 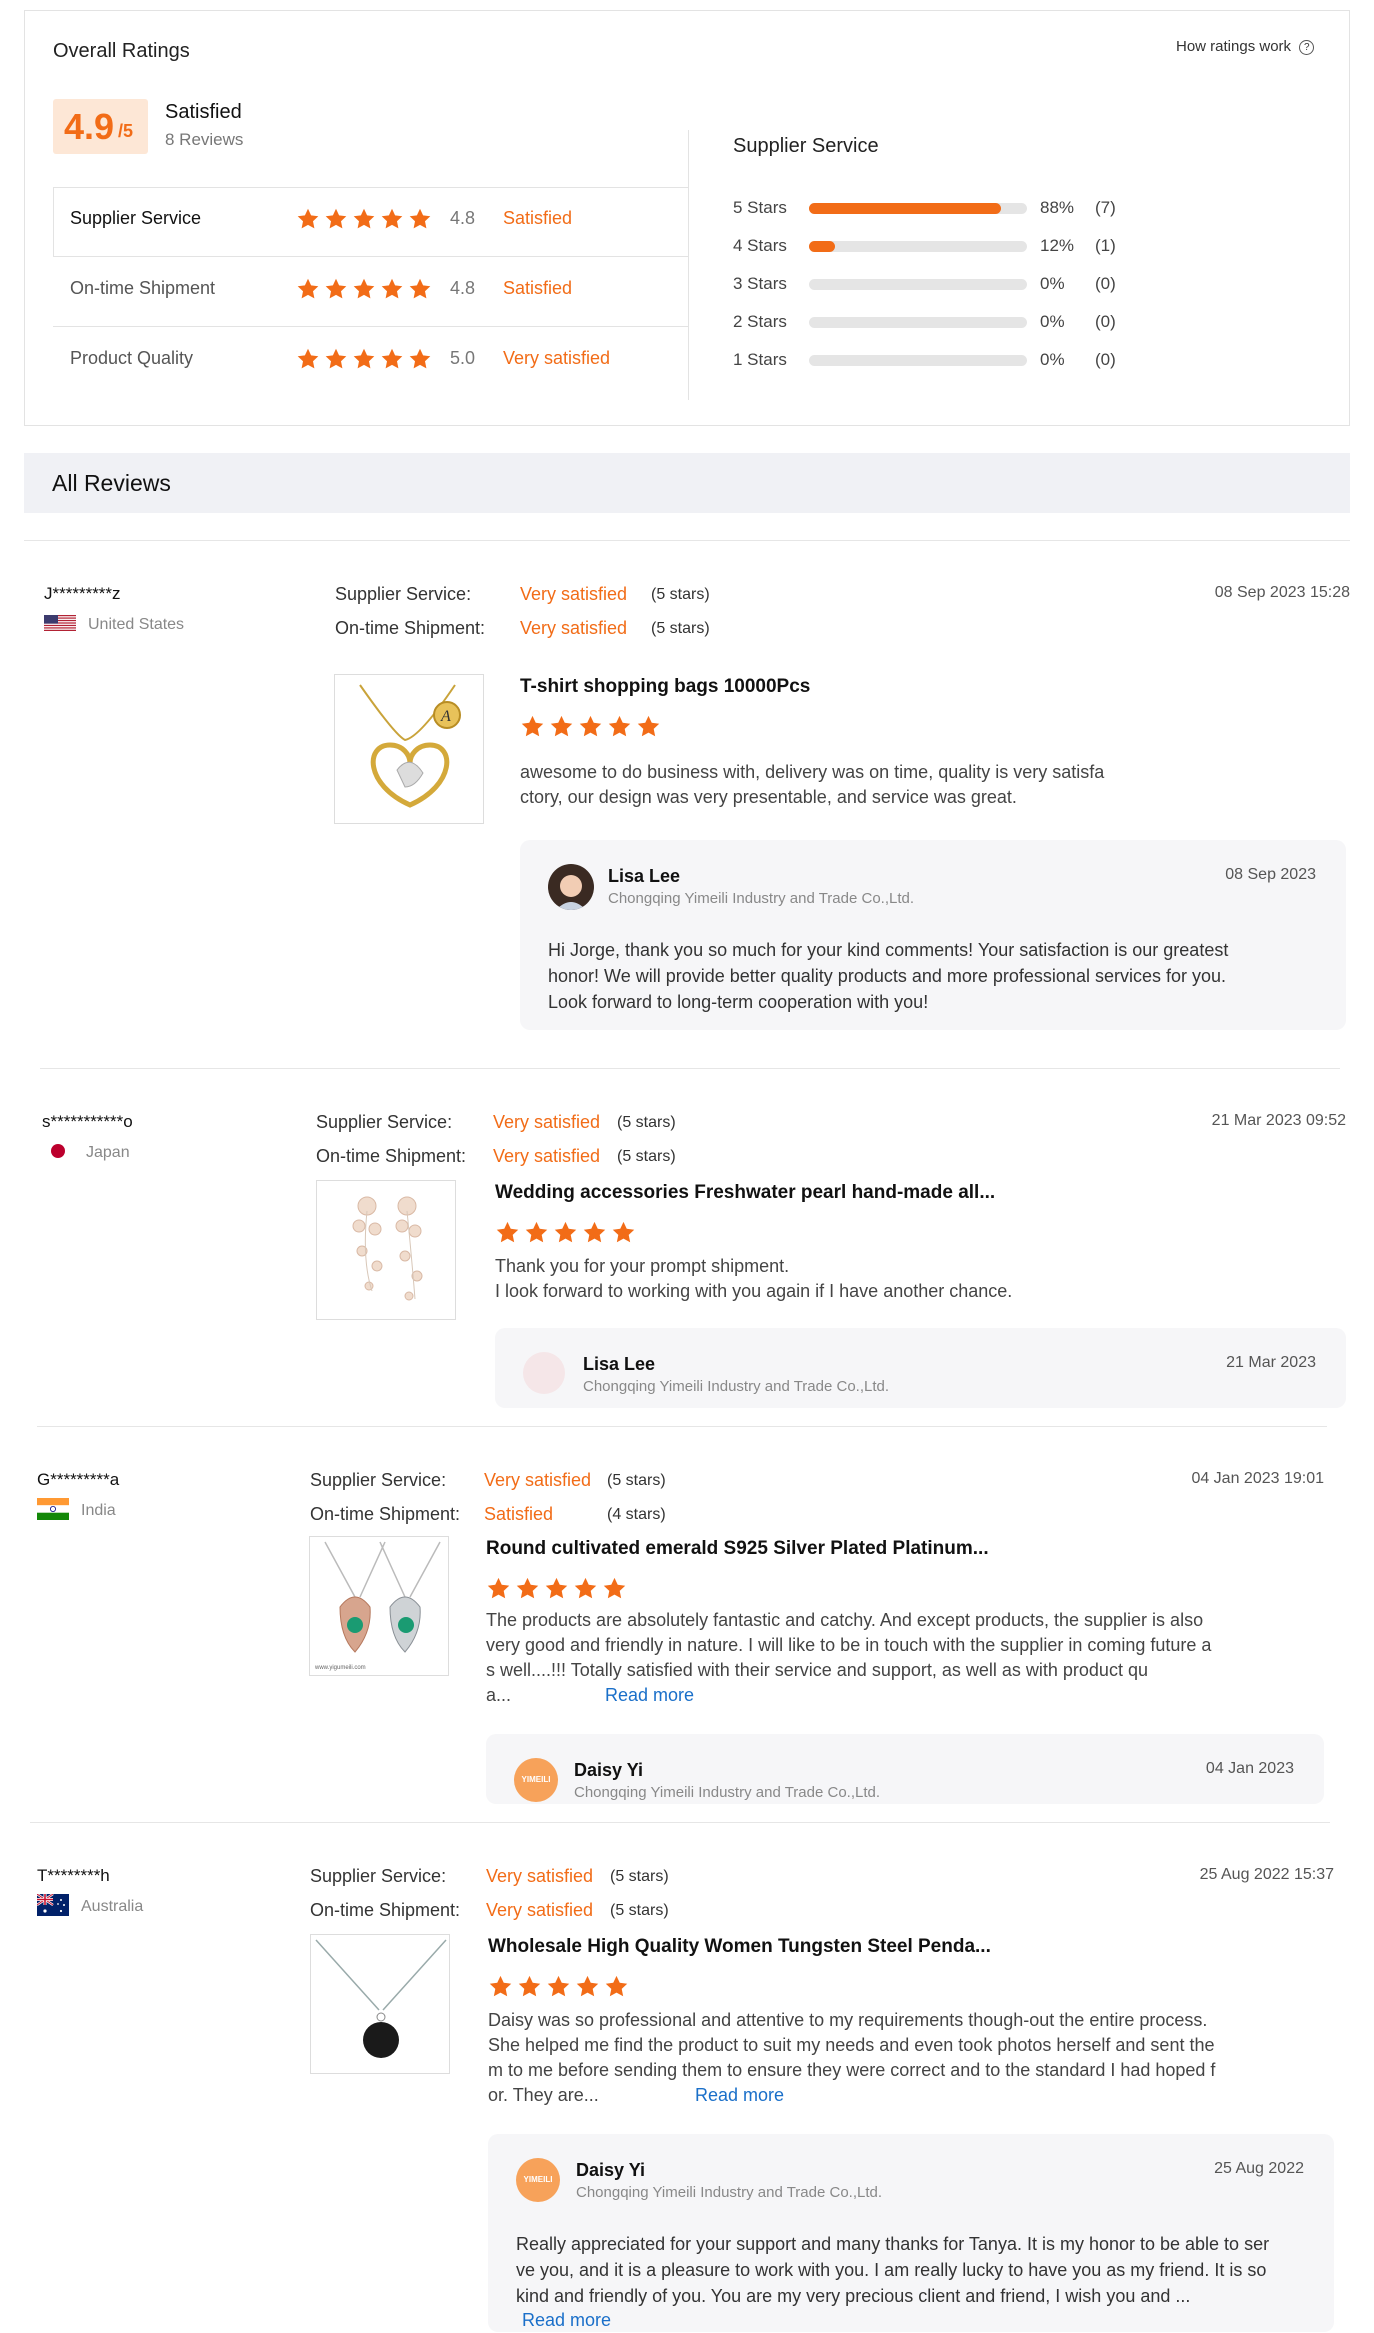 I want to click on breakdown-percent: 88%, so click(x=1057, y=207).